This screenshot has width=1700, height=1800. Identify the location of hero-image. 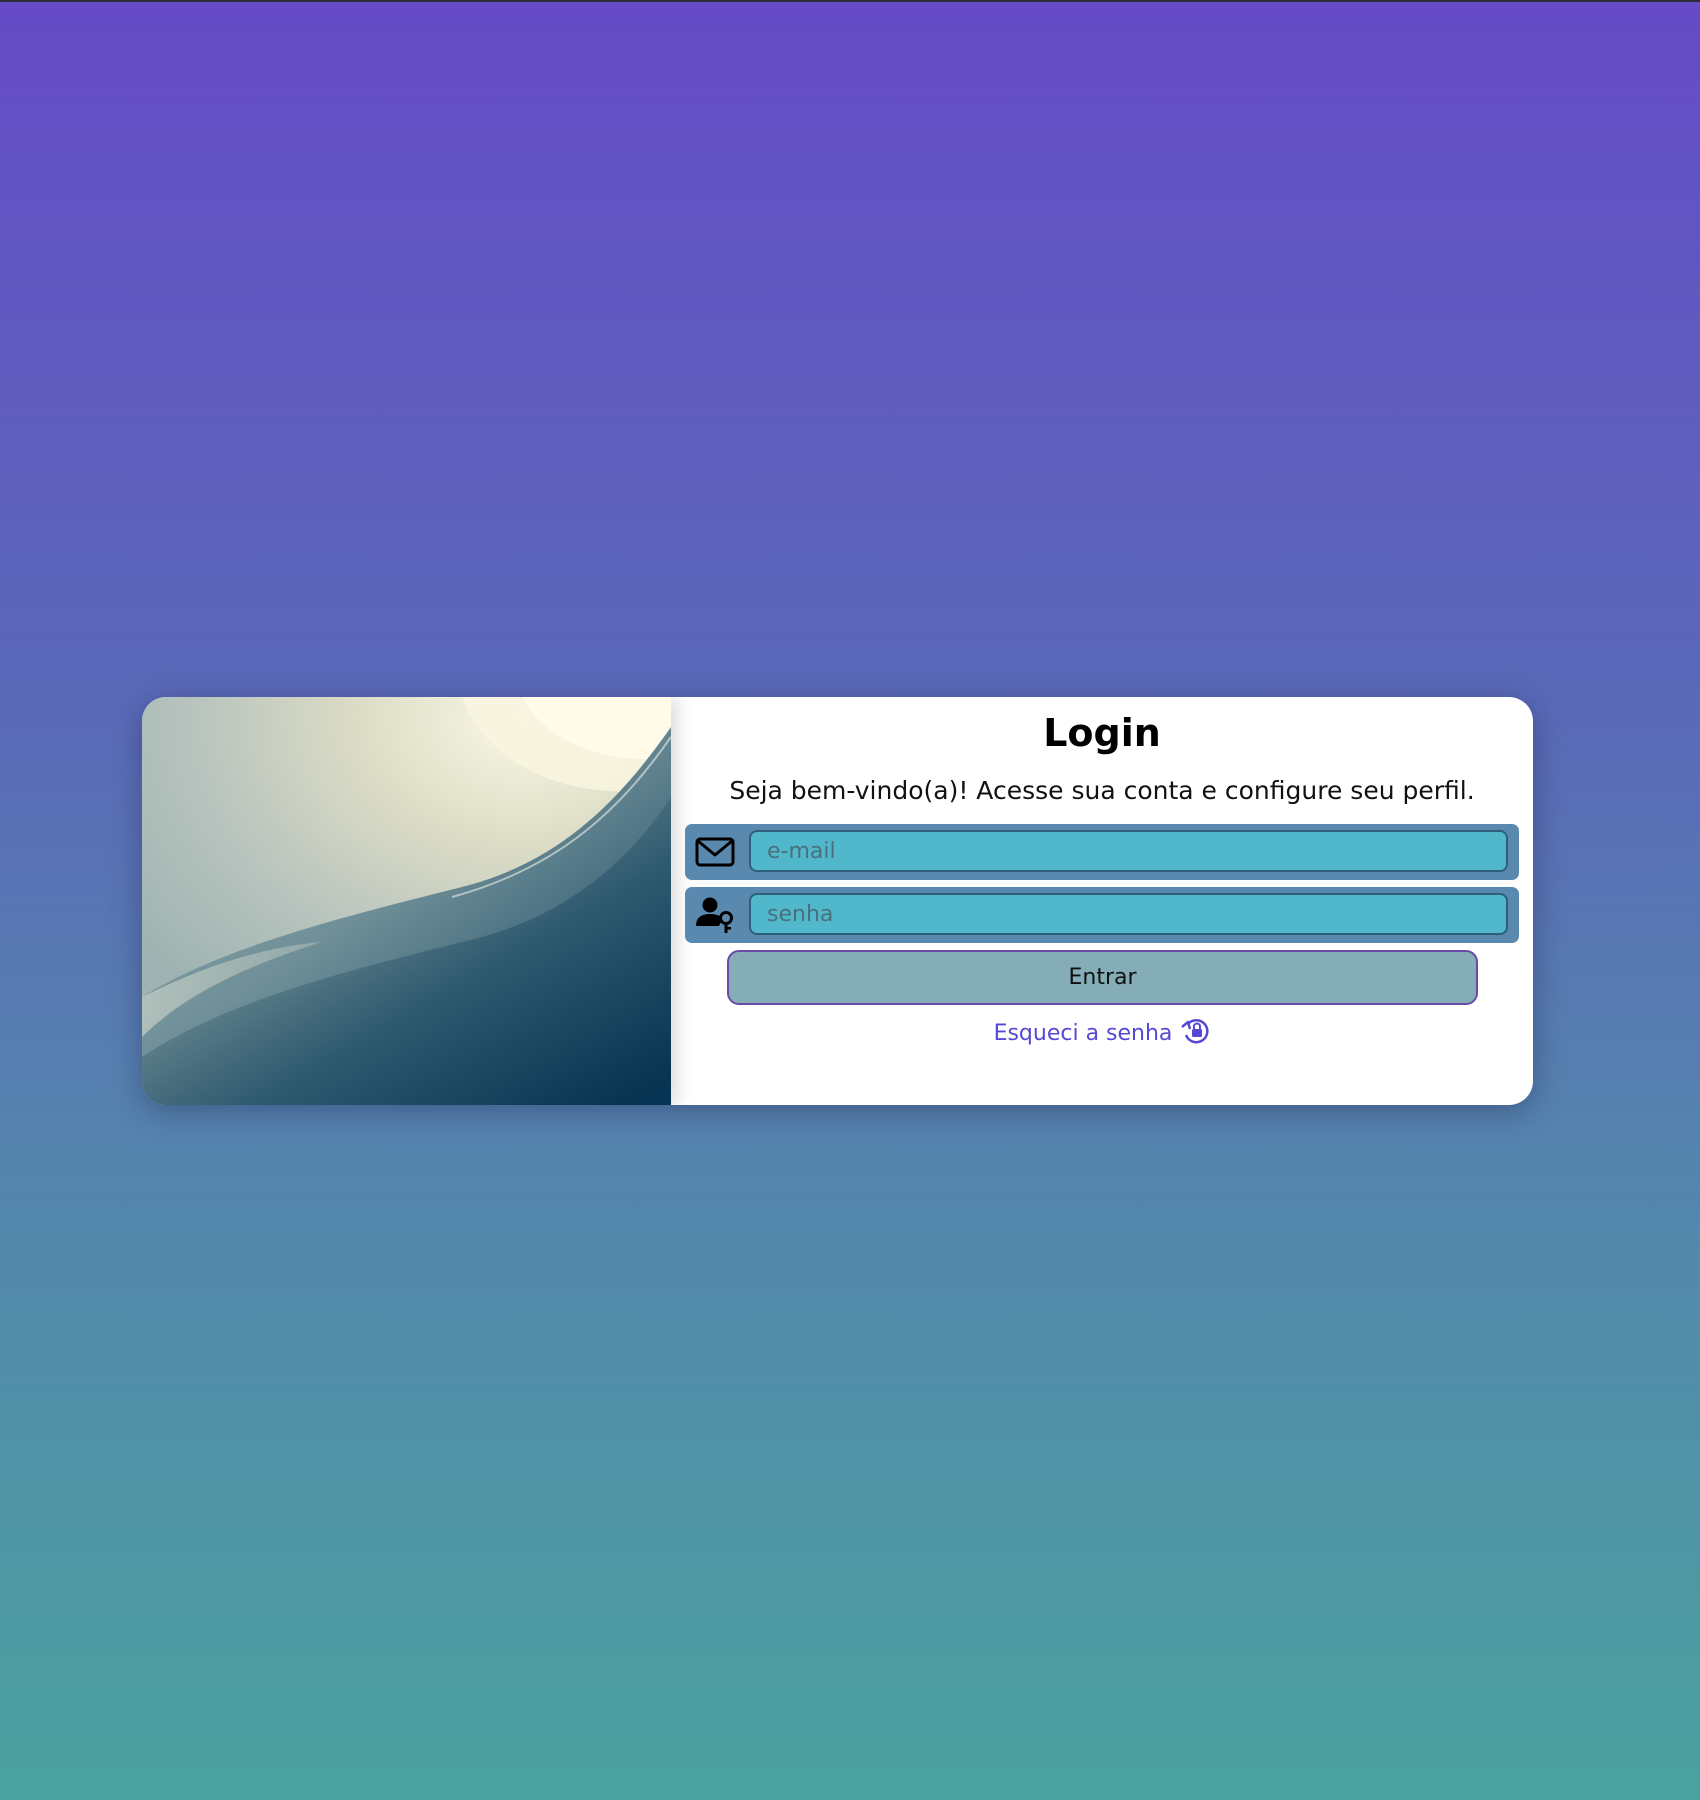
(406, 901).